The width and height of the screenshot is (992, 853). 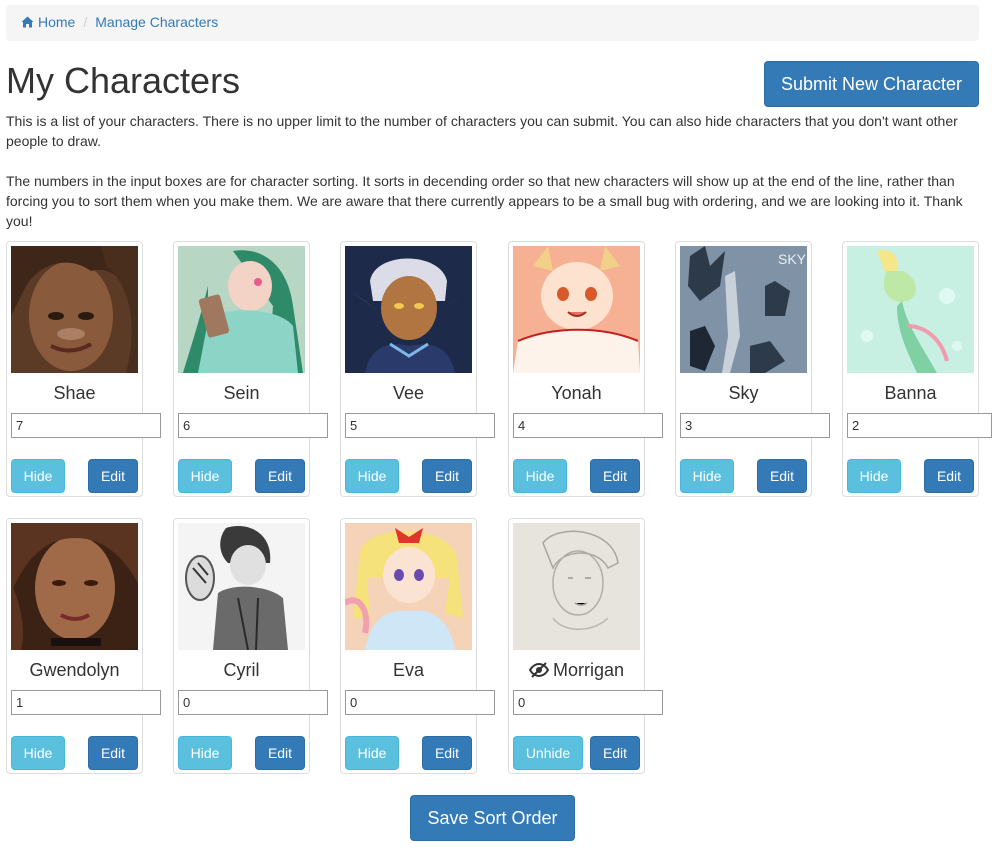 I want to click on character-card-eva: Eva Hide Edit, so click(x=417, y=646).